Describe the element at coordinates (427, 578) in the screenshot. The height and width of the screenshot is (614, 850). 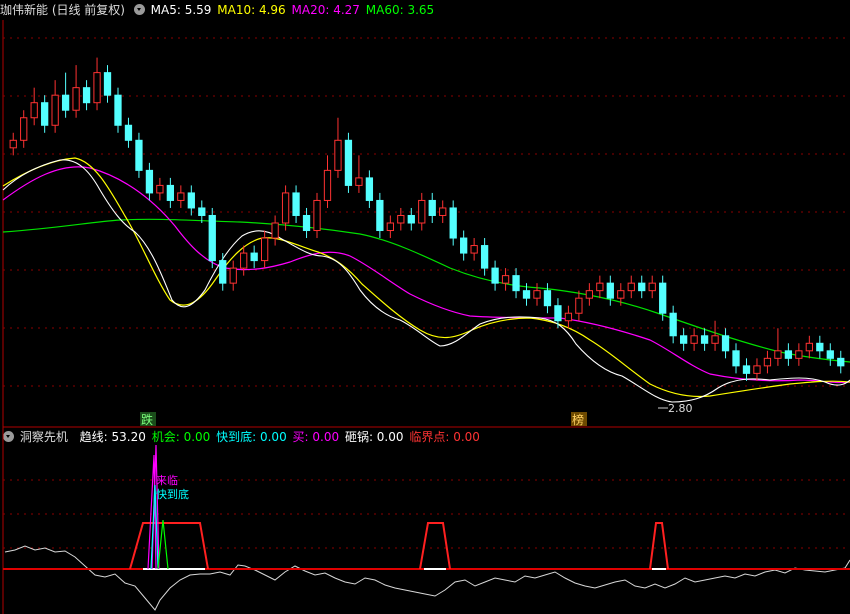
I see `trend-line` at that location.